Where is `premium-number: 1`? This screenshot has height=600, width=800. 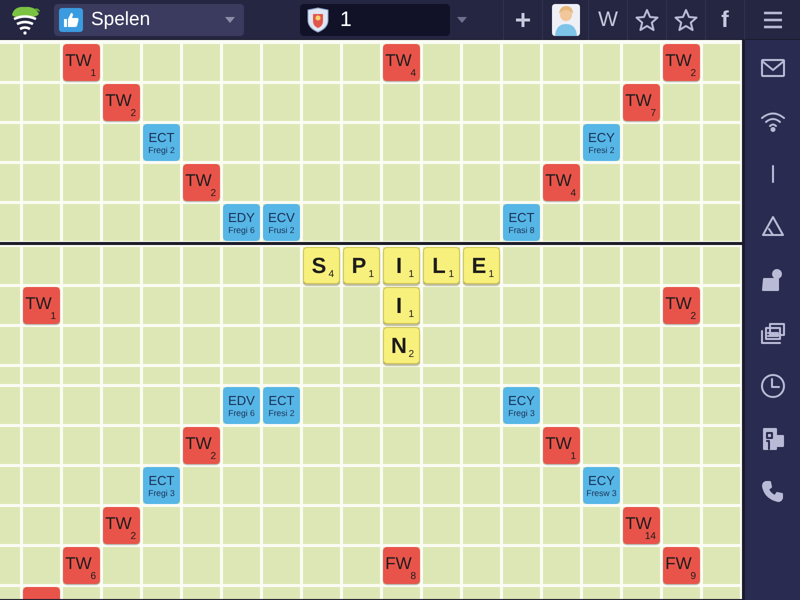 premium-number: 1 is located at coordinates (573, 456).